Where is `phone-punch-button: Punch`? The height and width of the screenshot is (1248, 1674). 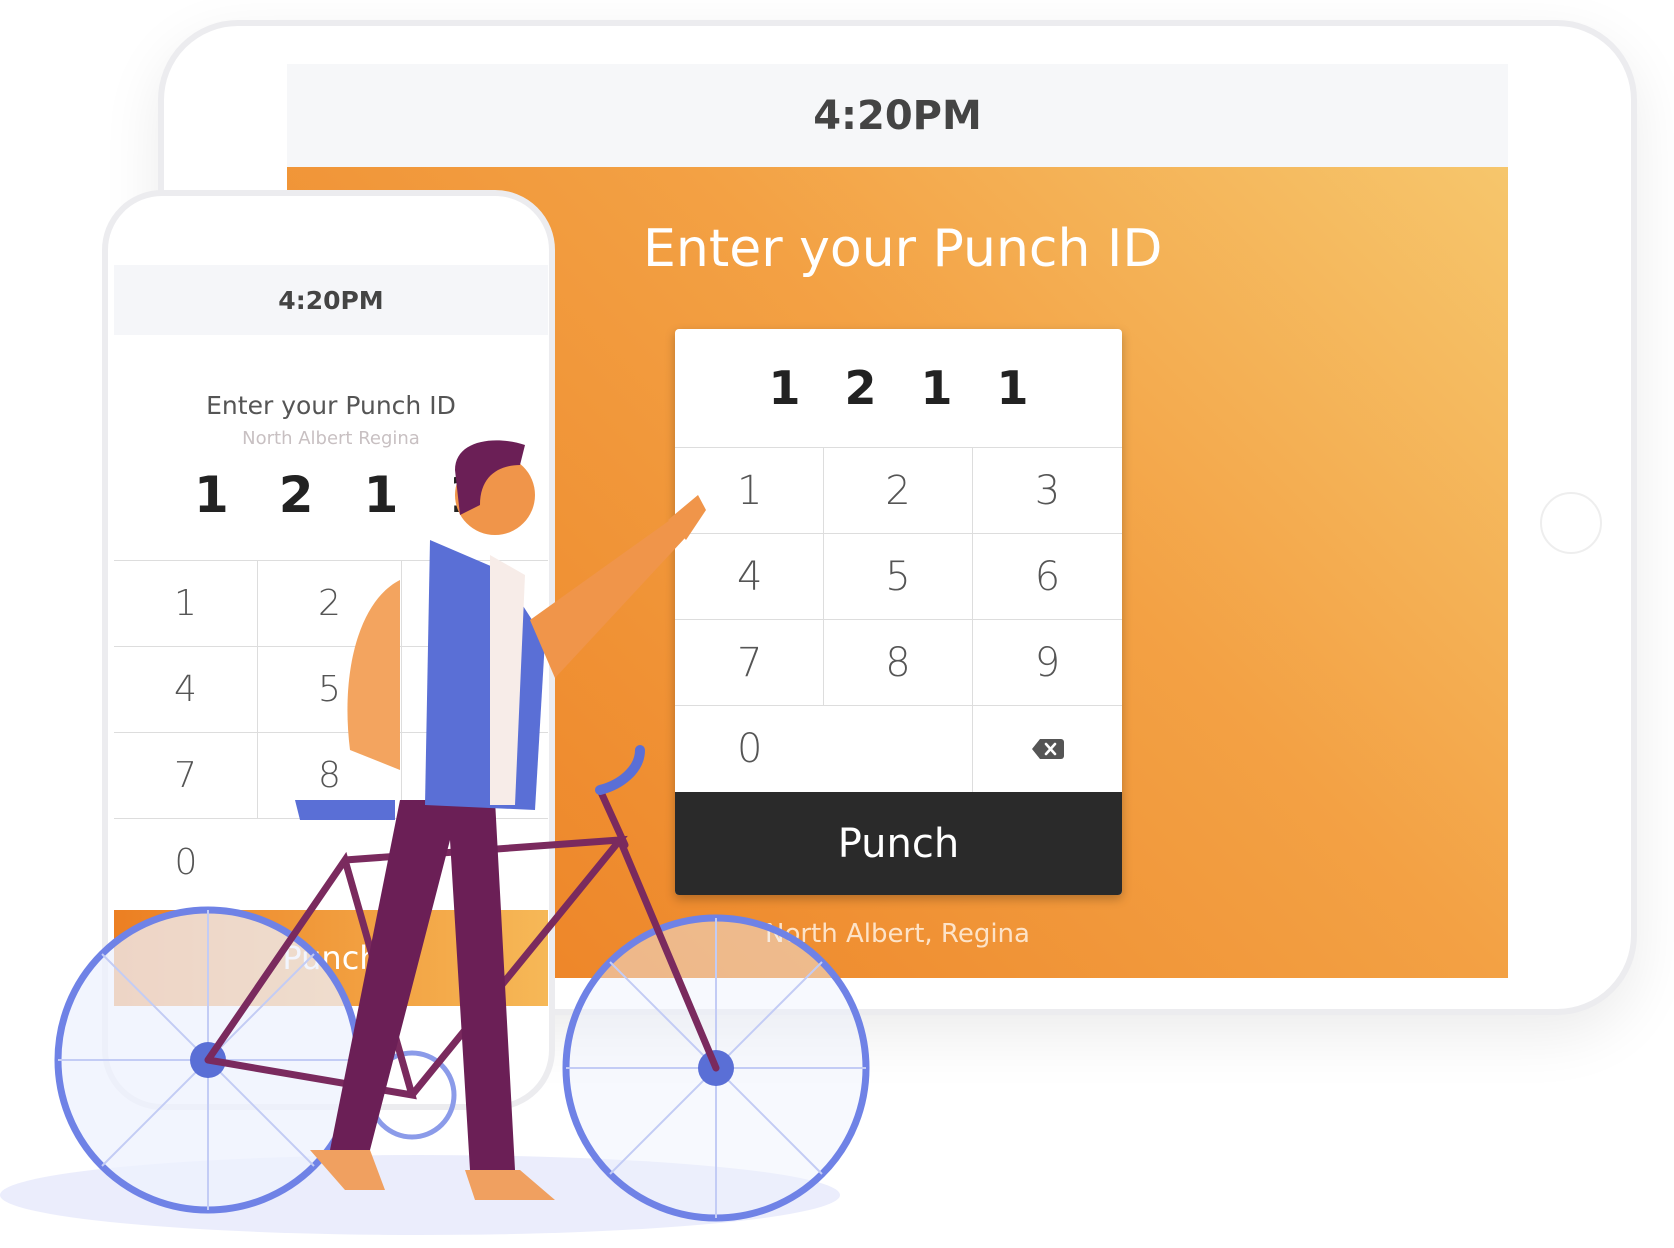
phone-punch-button: Punch is located at coordinates (331, 958).